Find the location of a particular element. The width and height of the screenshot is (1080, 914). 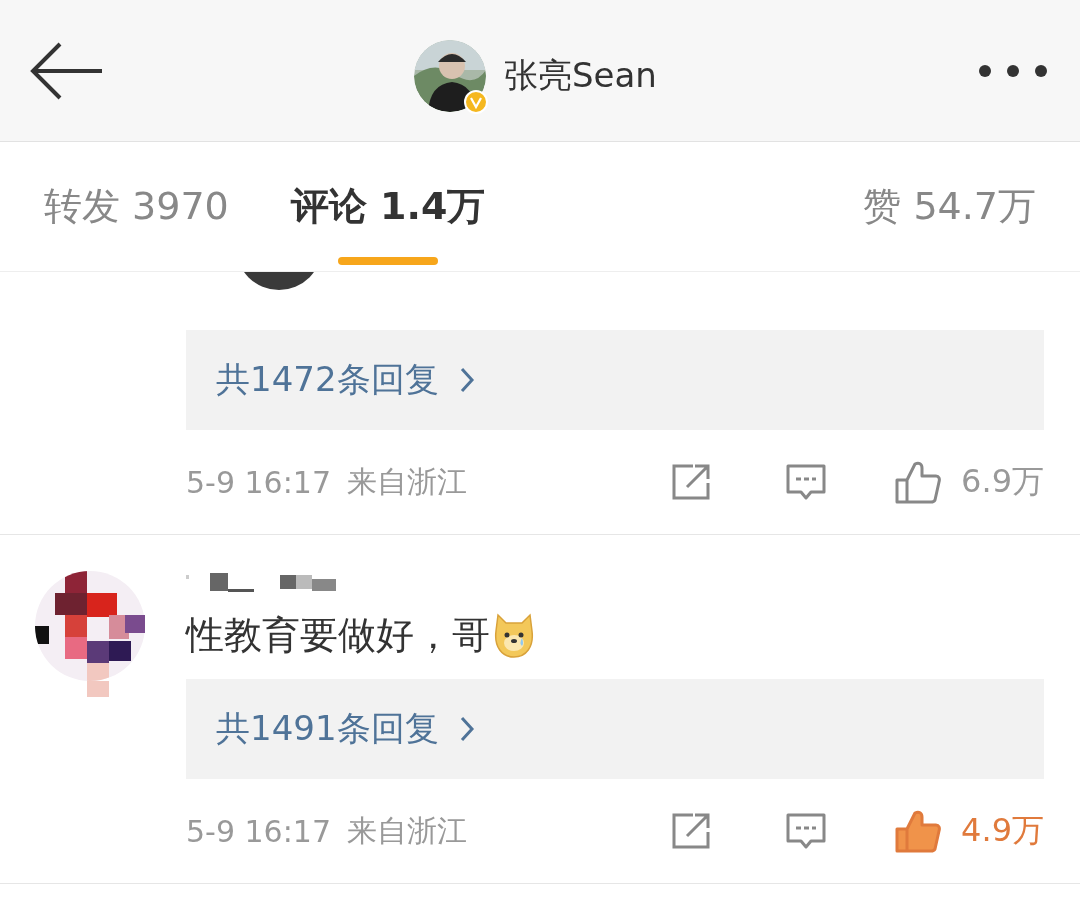

tab: 转发 3970 is located at coordinates (136, 206).